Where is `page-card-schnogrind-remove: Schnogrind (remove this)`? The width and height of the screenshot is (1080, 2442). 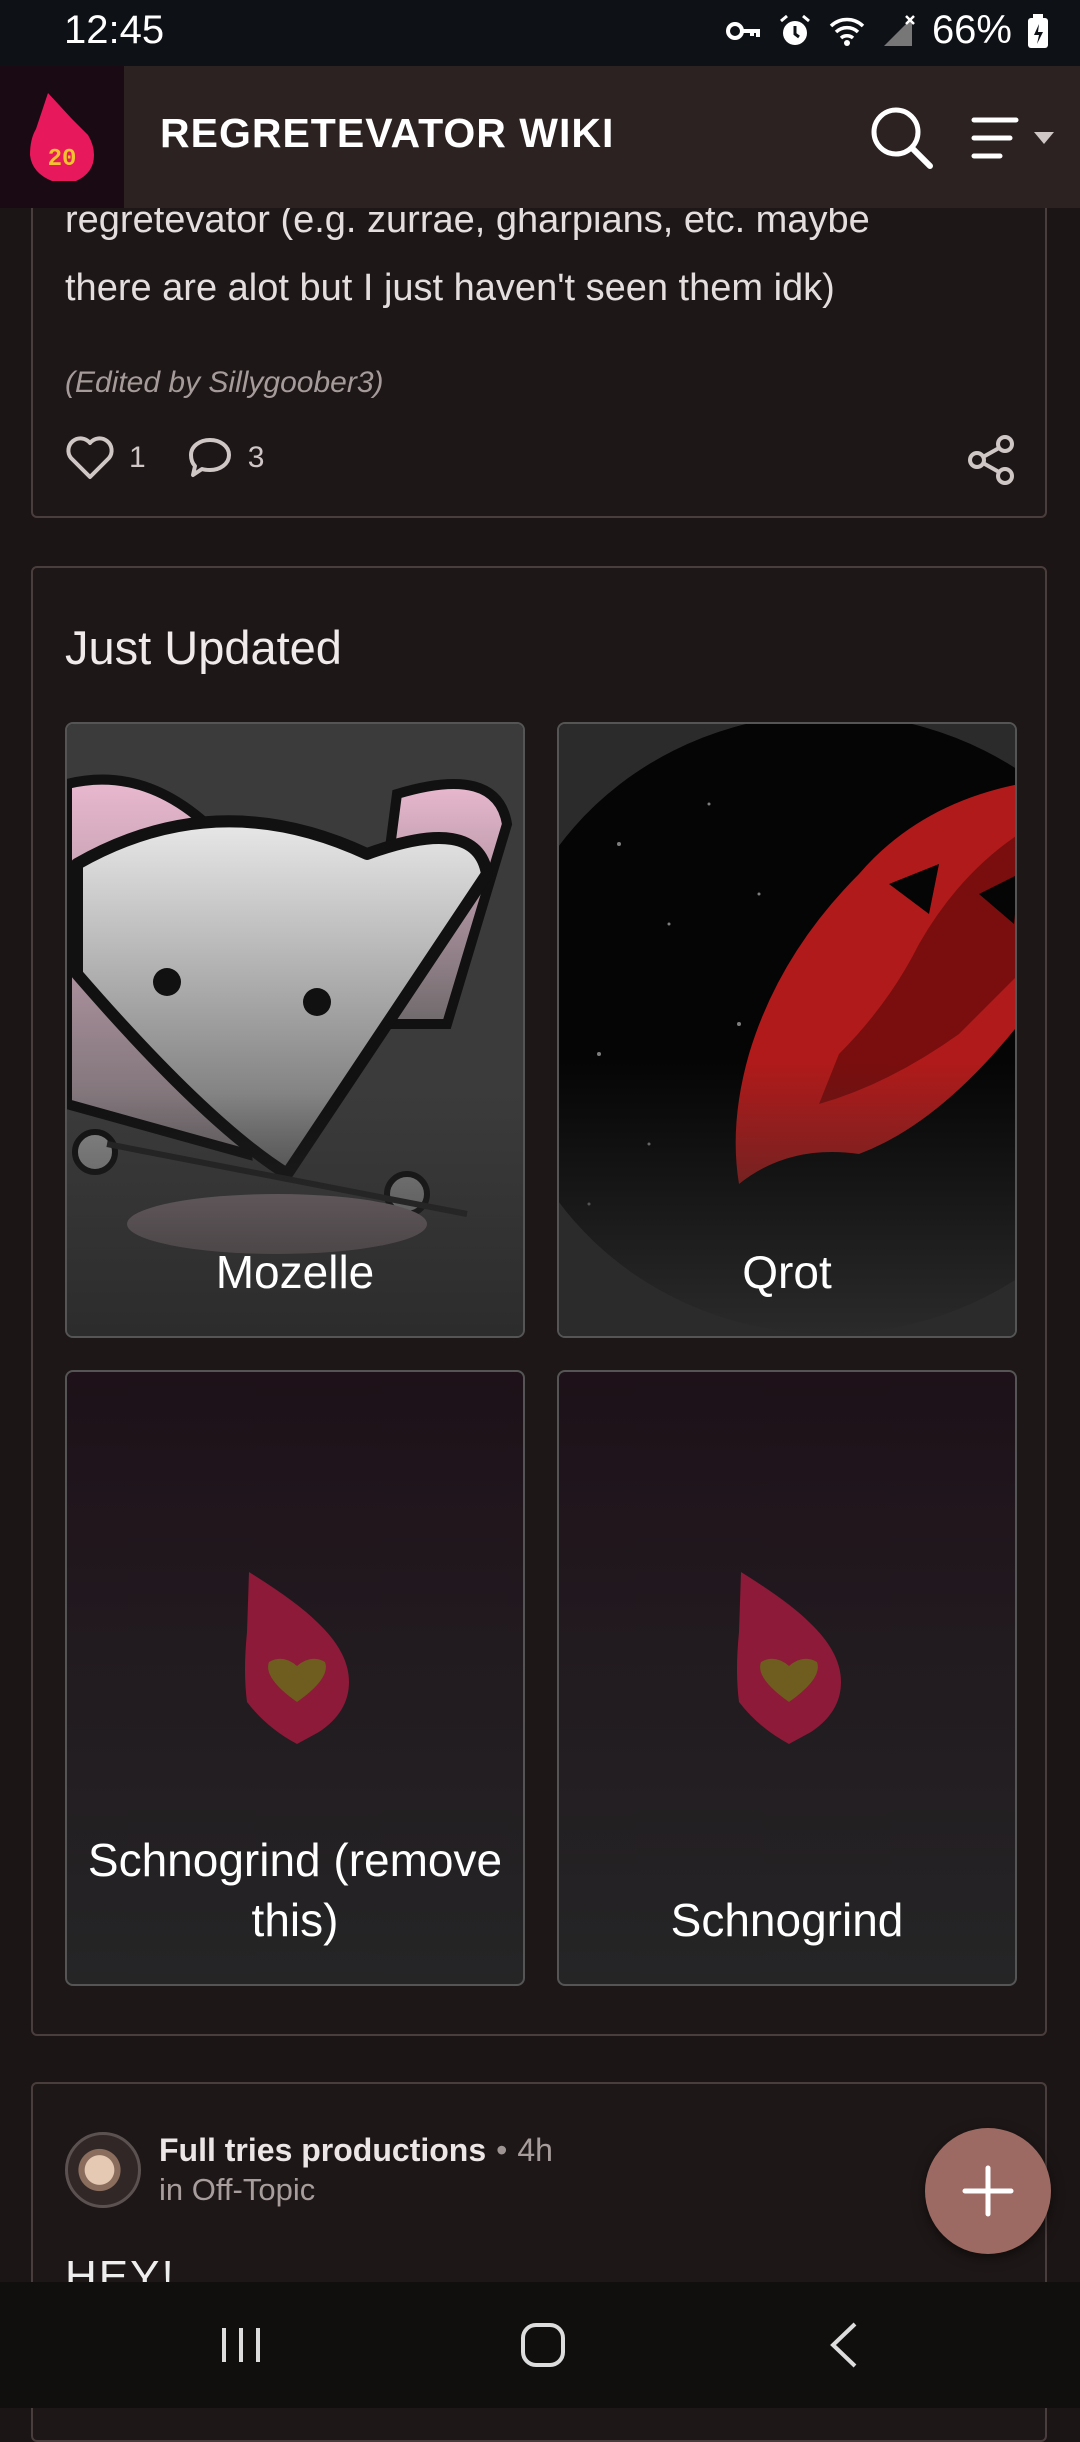 page-card-schnogrind-remove: Schnogrind (remove this) is located at coordinates (295, 1678).